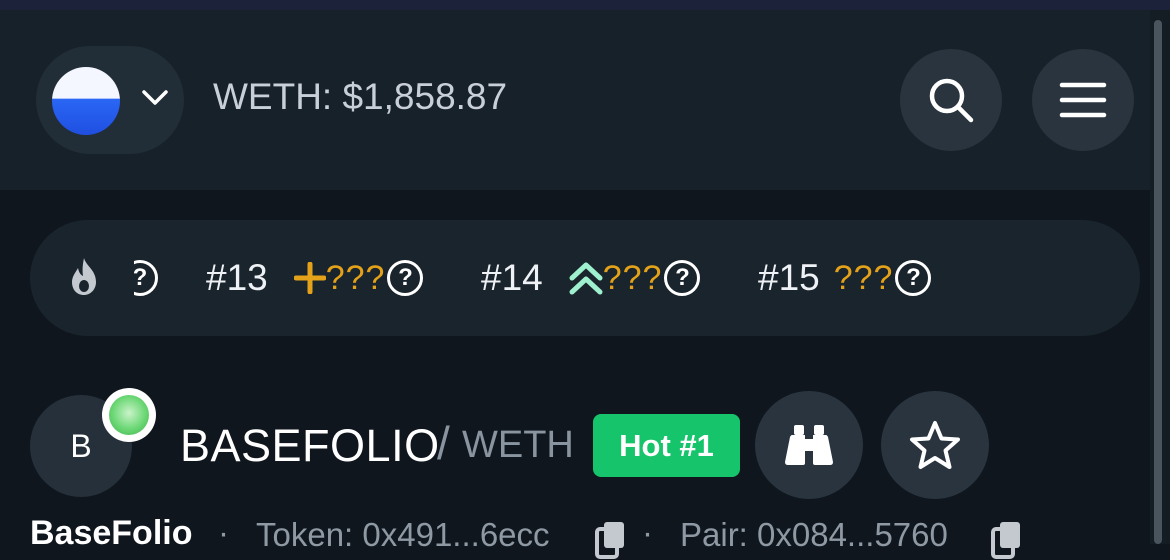  I want to click on weth-price: WETH: $1,858.87, so click(360, 96).